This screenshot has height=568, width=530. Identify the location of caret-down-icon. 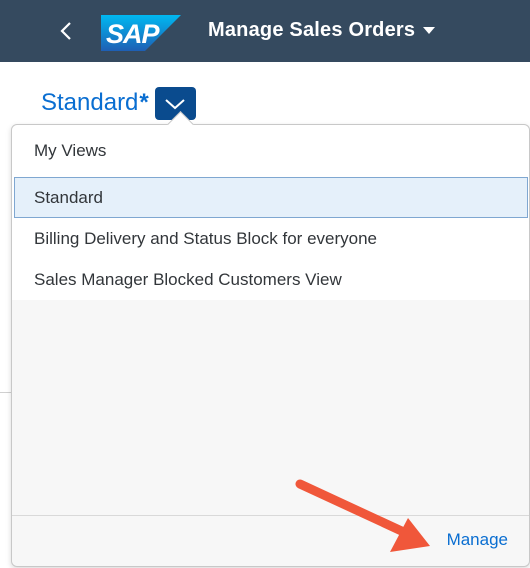
(429, 30).